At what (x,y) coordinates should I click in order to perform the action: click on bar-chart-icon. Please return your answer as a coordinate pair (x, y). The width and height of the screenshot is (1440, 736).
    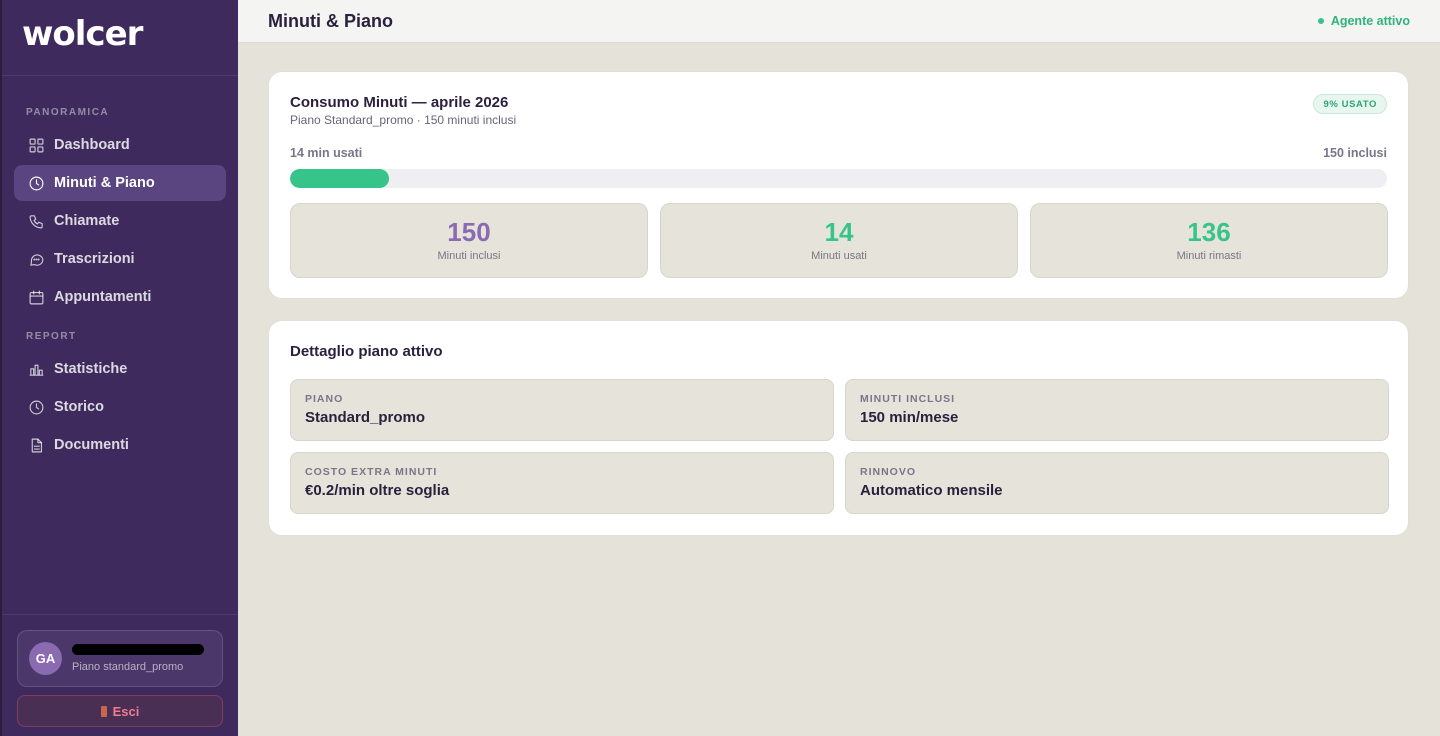
    Looking at the image, I should click on (36, 369).